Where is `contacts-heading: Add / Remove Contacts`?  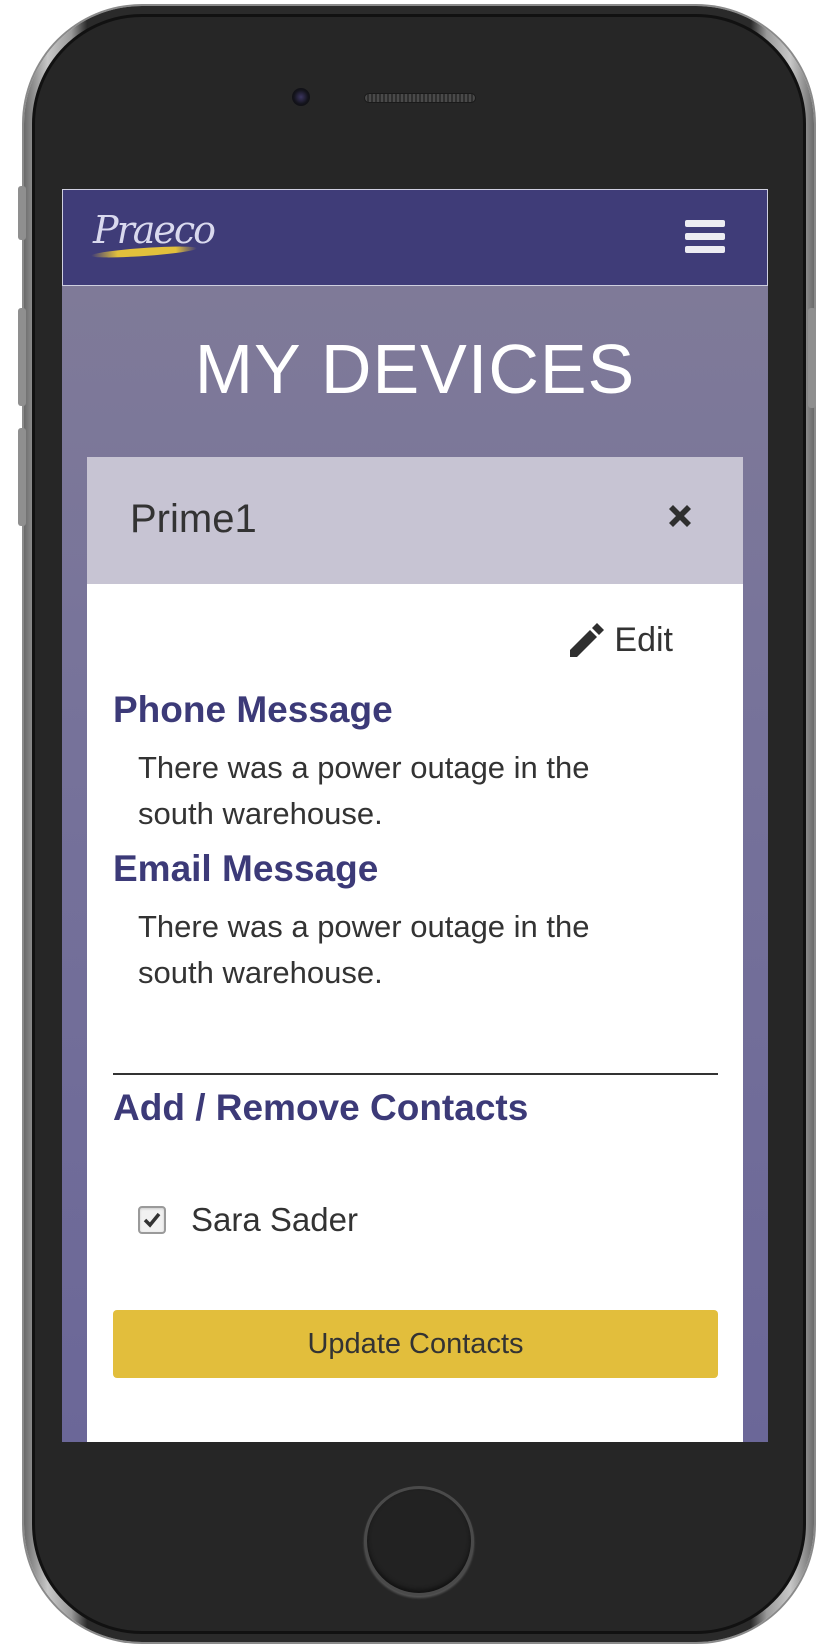
contacts-heading: Add / Remove Contacts is located at coordinates (321, 1107).